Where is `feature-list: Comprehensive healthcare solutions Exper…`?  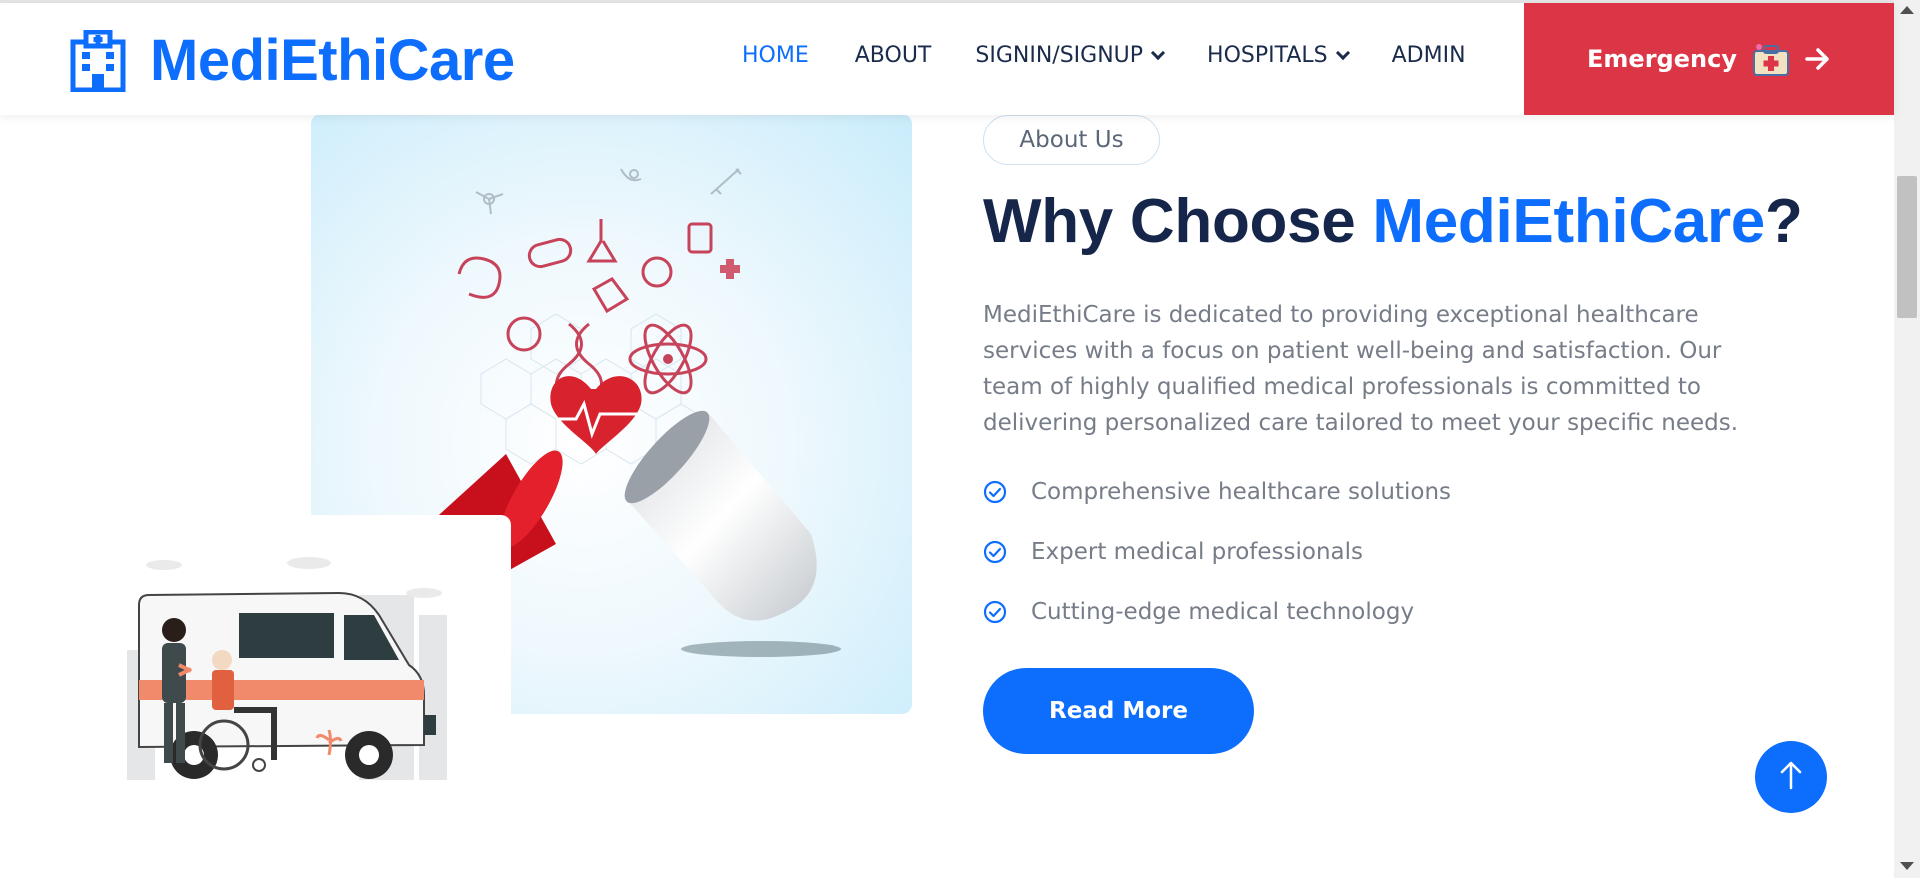 feature-list: Comprehensive healthcare solutions Exper… is located at coordinates (1217, 552).